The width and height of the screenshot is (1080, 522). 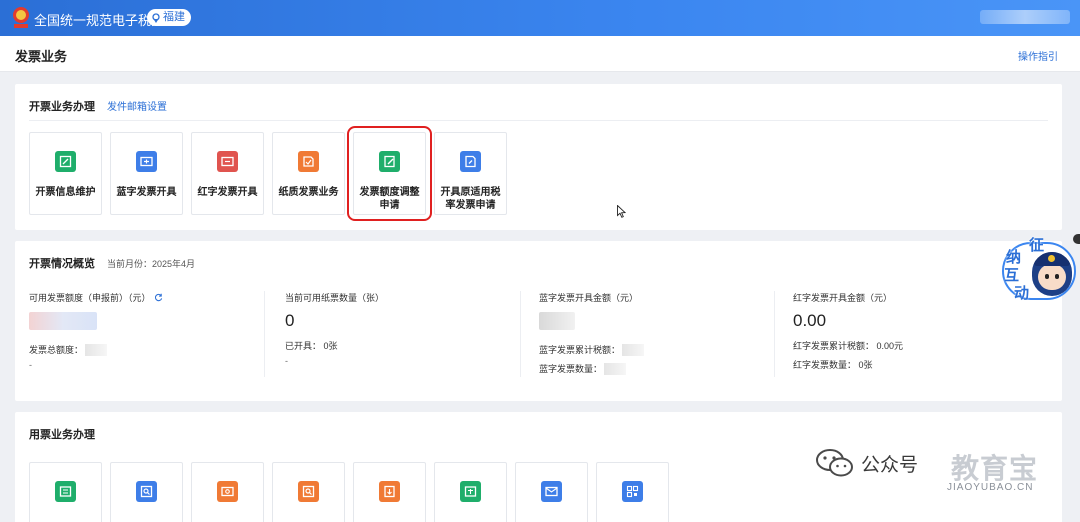 What do you see at coordinates (147, 334) in the screenshot?
I see `available-quota-column: 可用发票额度（申报前）（元） 发票总额度： -` at bounding box center [147, 334].